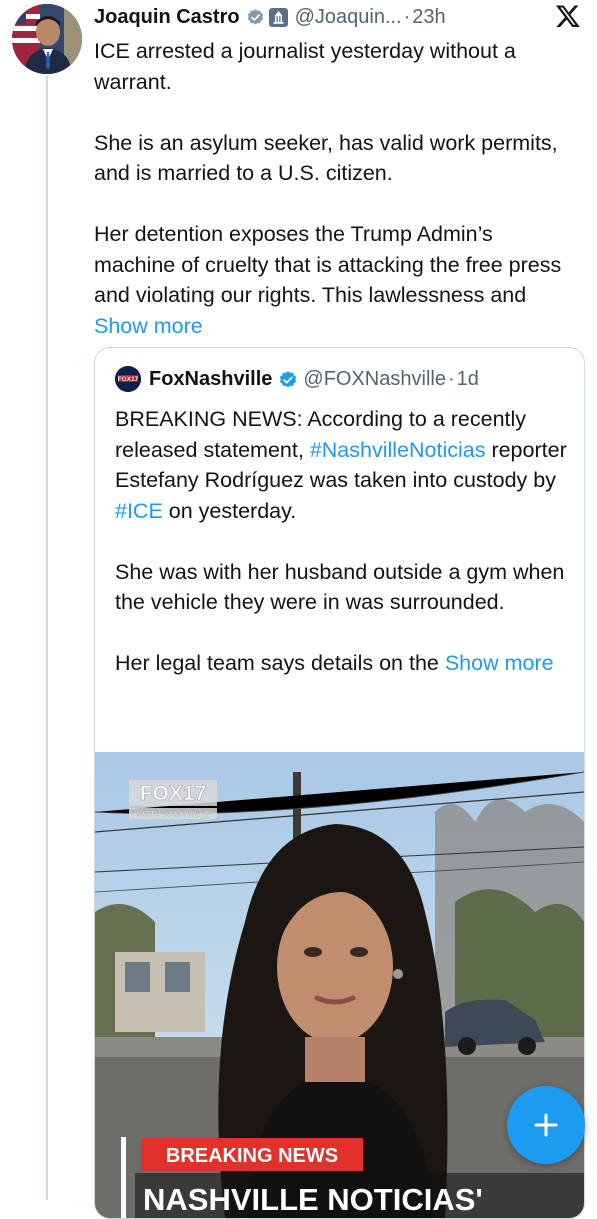 The width and height of the screenshot is (597, 1219). What do you see at coordinates (173, 793) in the screenshot?
I see `station-logo-text: FOX17` at bounding box center [173, 793].